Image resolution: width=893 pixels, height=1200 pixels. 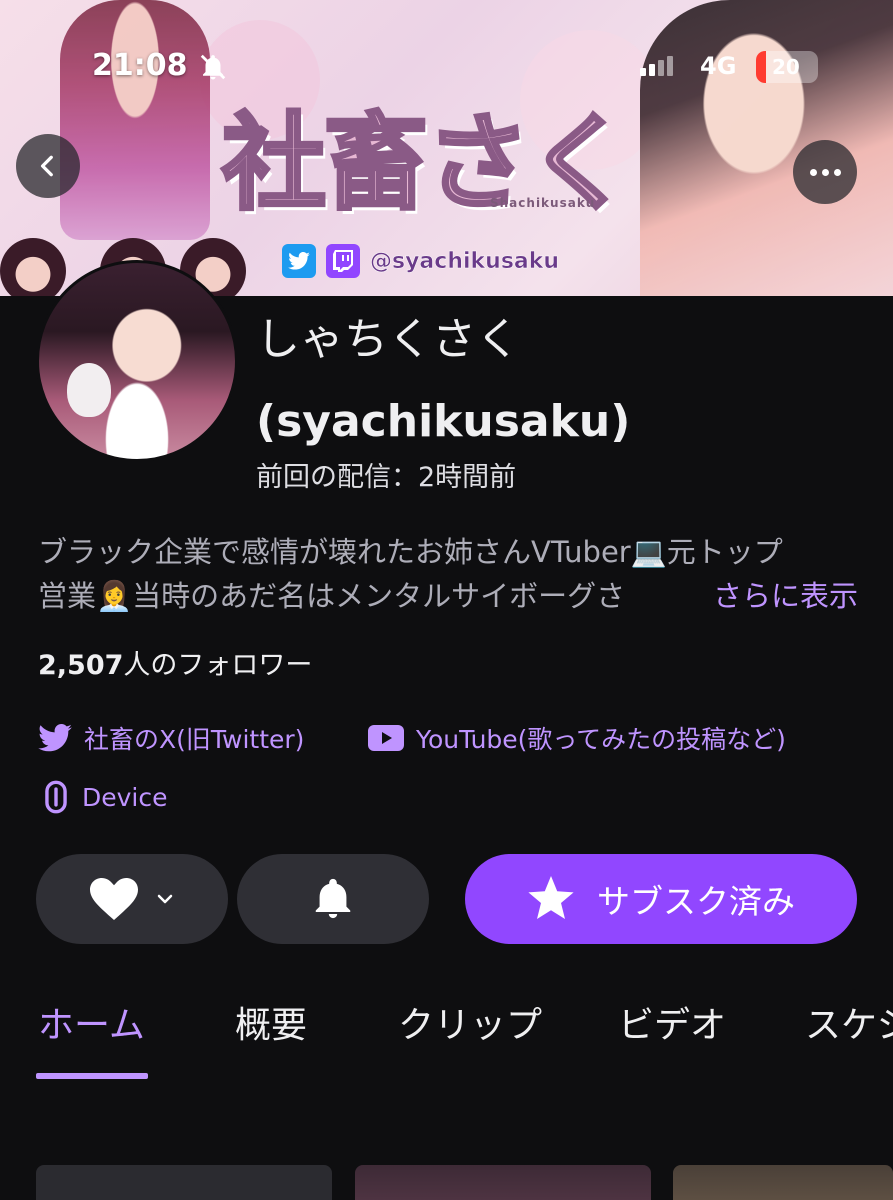 I want to click on link-youtube: YouTube(歌ってみたの投稿など), so click(x=577, y=738).